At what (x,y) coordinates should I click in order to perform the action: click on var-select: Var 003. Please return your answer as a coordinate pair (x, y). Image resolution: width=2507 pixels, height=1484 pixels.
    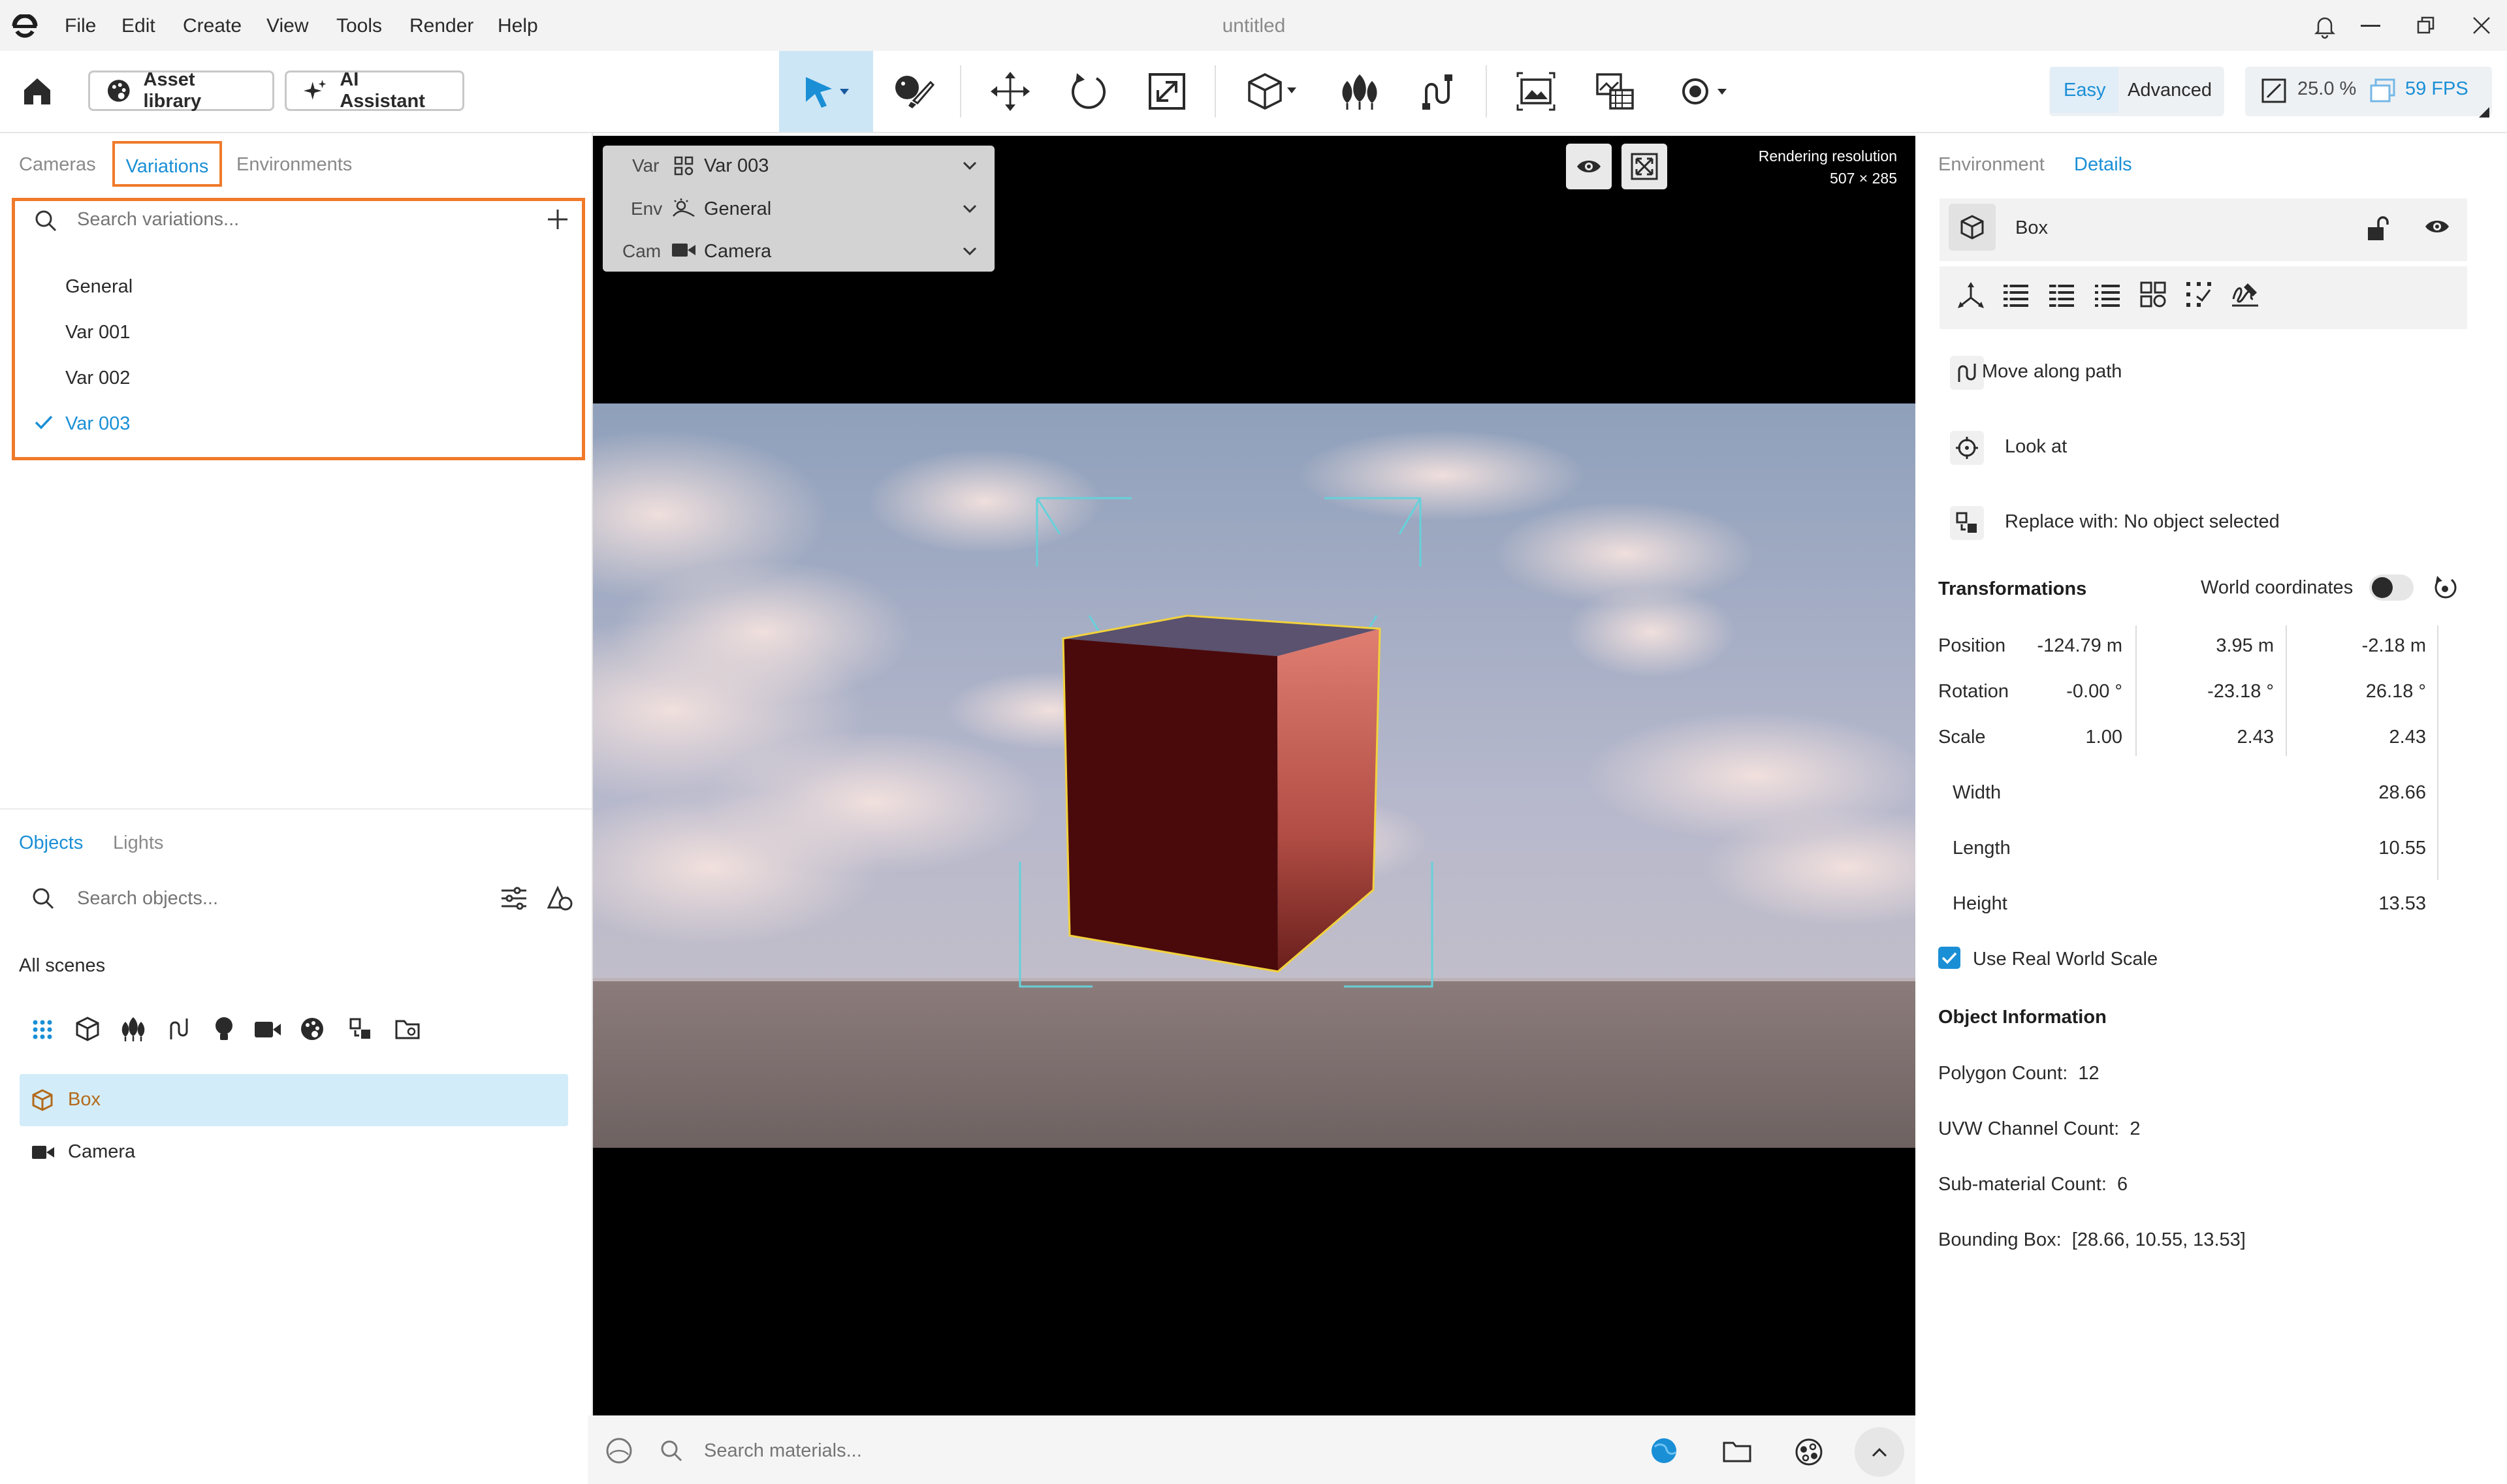
    Looking at the image, I should click on (736, 166).